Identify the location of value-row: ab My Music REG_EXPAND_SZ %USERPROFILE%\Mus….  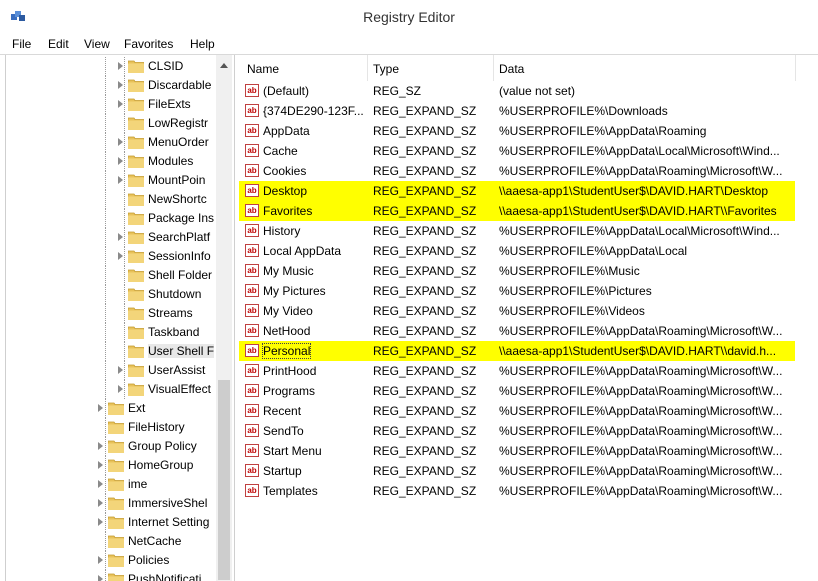
(527, 271).